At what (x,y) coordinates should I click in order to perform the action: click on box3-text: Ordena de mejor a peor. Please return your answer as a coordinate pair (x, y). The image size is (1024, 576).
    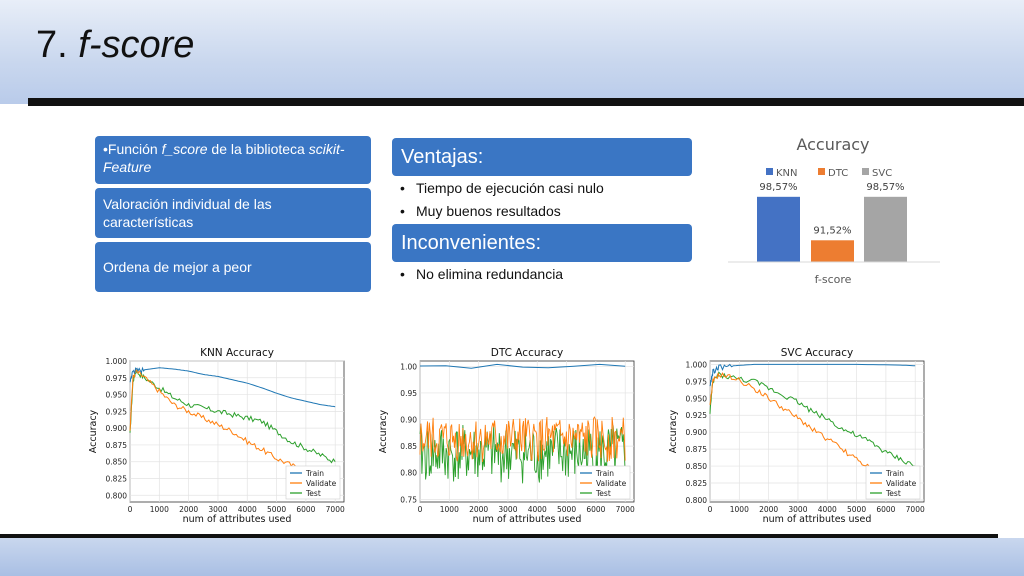
    Looking at the image, I should click on (177, 267).